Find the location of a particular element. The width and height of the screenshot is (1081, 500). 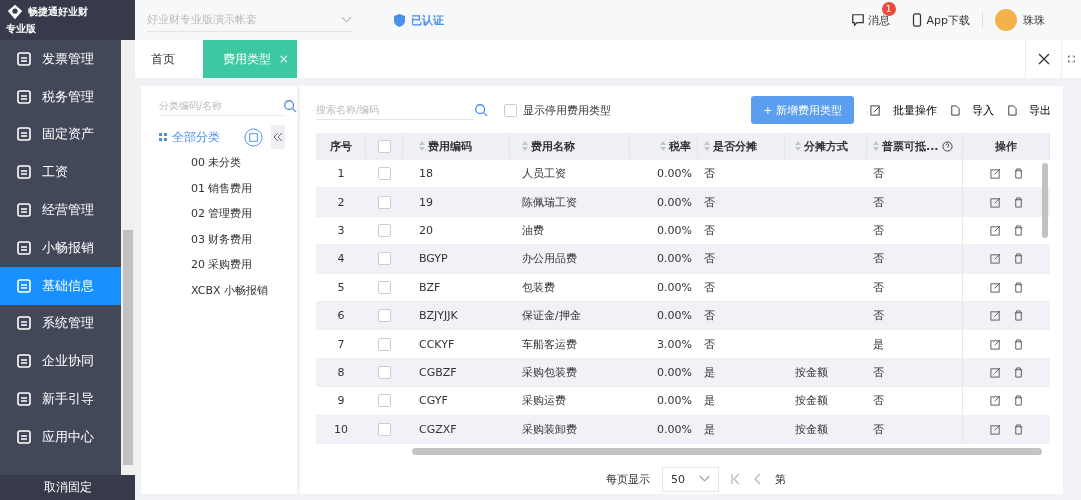

search-field: 搜索名称/编码 is located at coordinates (395, 110).